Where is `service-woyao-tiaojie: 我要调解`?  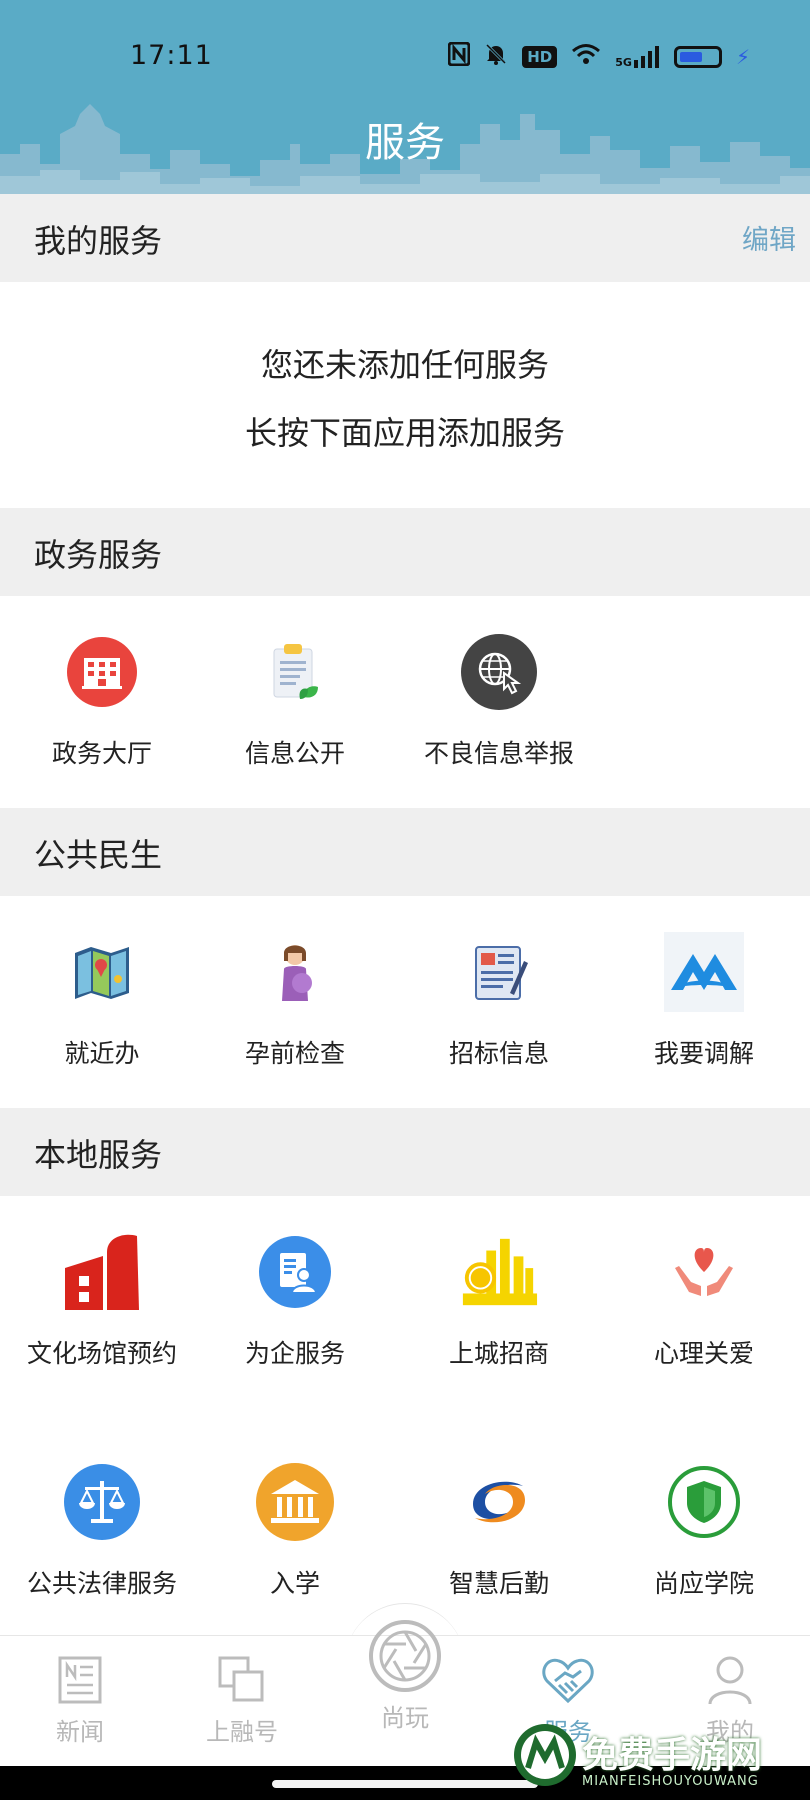 service-woyao-tiaojie: 我要调解 is located at coordinates (704, 1001).